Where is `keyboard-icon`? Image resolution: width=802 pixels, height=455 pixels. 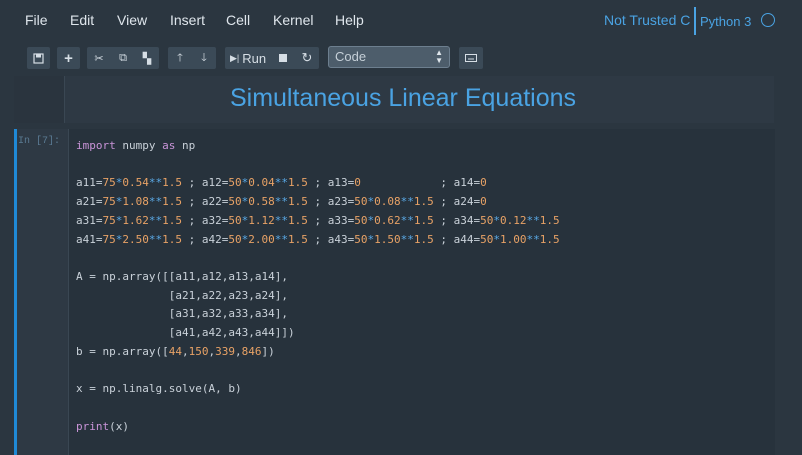
keyboard-icon is located at coordinates (471, 58).